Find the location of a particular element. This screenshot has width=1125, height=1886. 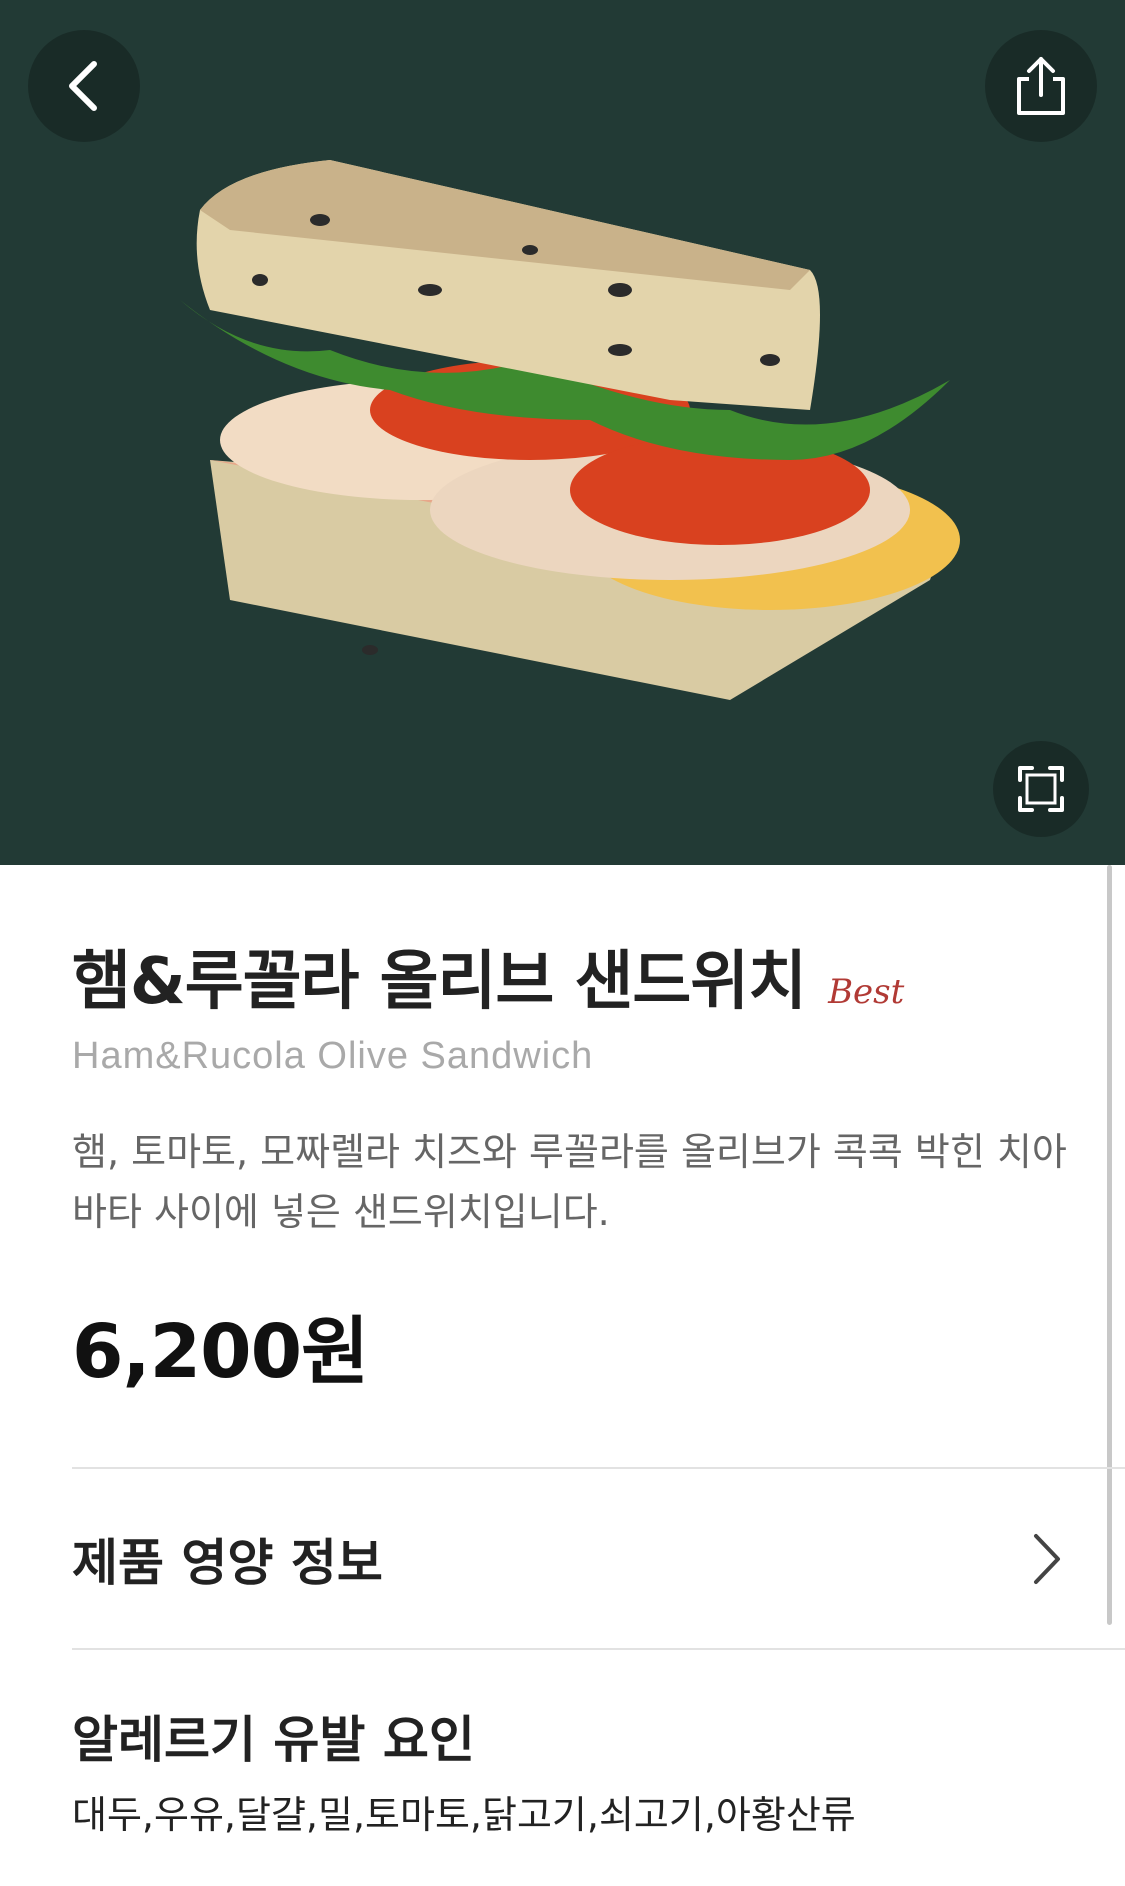

nutrition-info-label: 제품 영양 정보 is located at coordinates (227, 1563).